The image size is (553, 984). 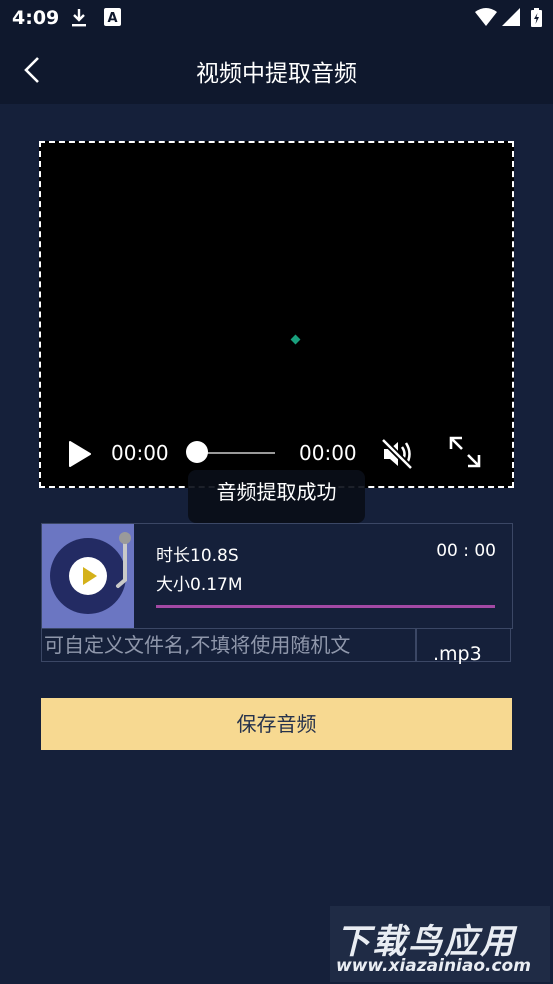 I want to click on watermark-line2: www.xiazainiao.com, so click(x=433, y=966).